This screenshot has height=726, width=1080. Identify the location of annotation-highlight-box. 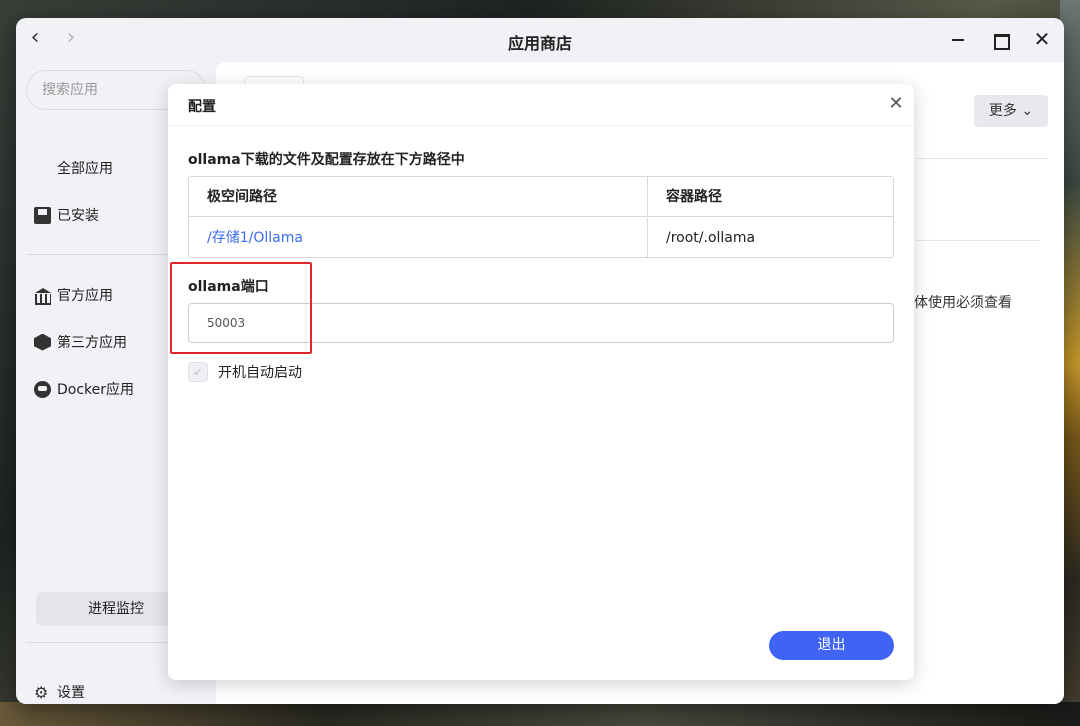
(241, 308).